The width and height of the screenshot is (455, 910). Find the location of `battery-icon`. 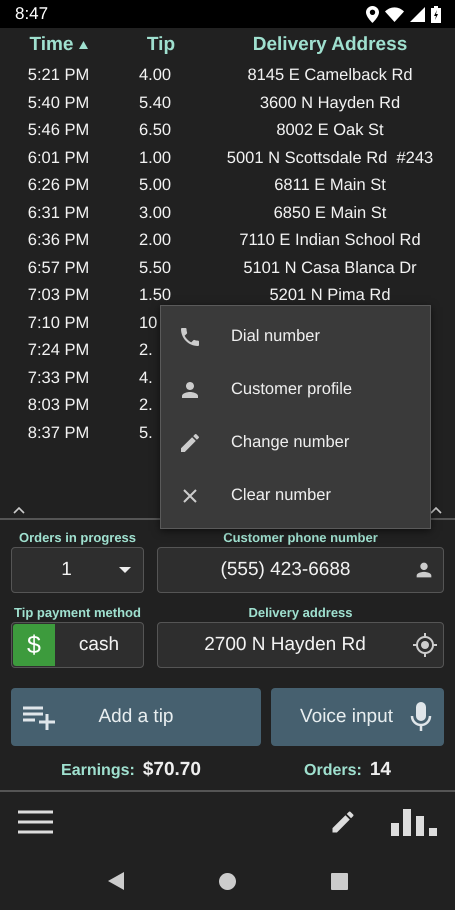

battery-icon is located at coordinates (436, 14).